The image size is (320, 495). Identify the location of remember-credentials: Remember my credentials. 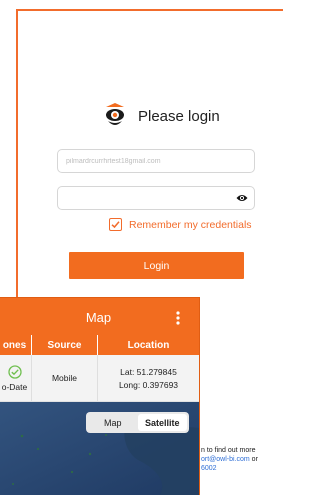
(180, 224).